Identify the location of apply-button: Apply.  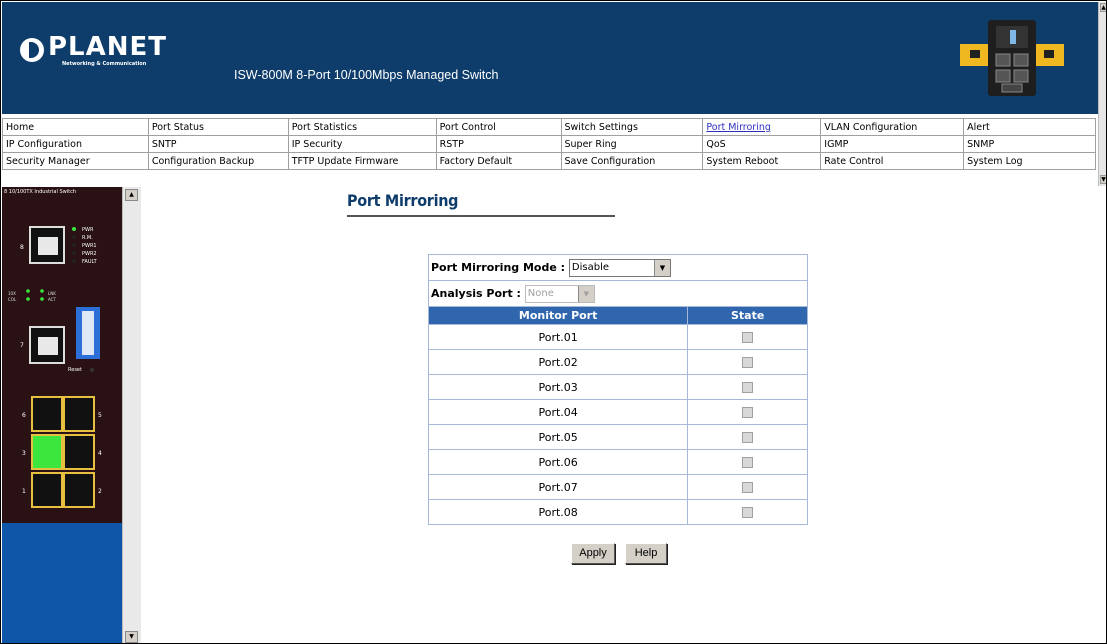
(593, 553).